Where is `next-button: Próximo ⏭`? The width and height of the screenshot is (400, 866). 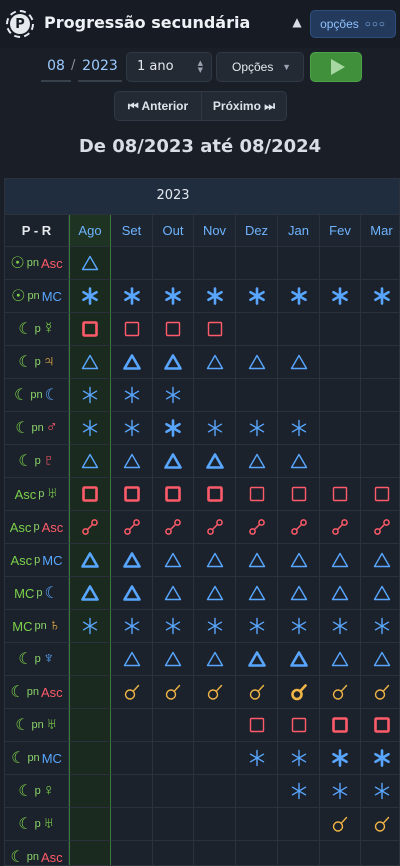
next-button: Próximo ⏭ is located at coordinates (244, 106).